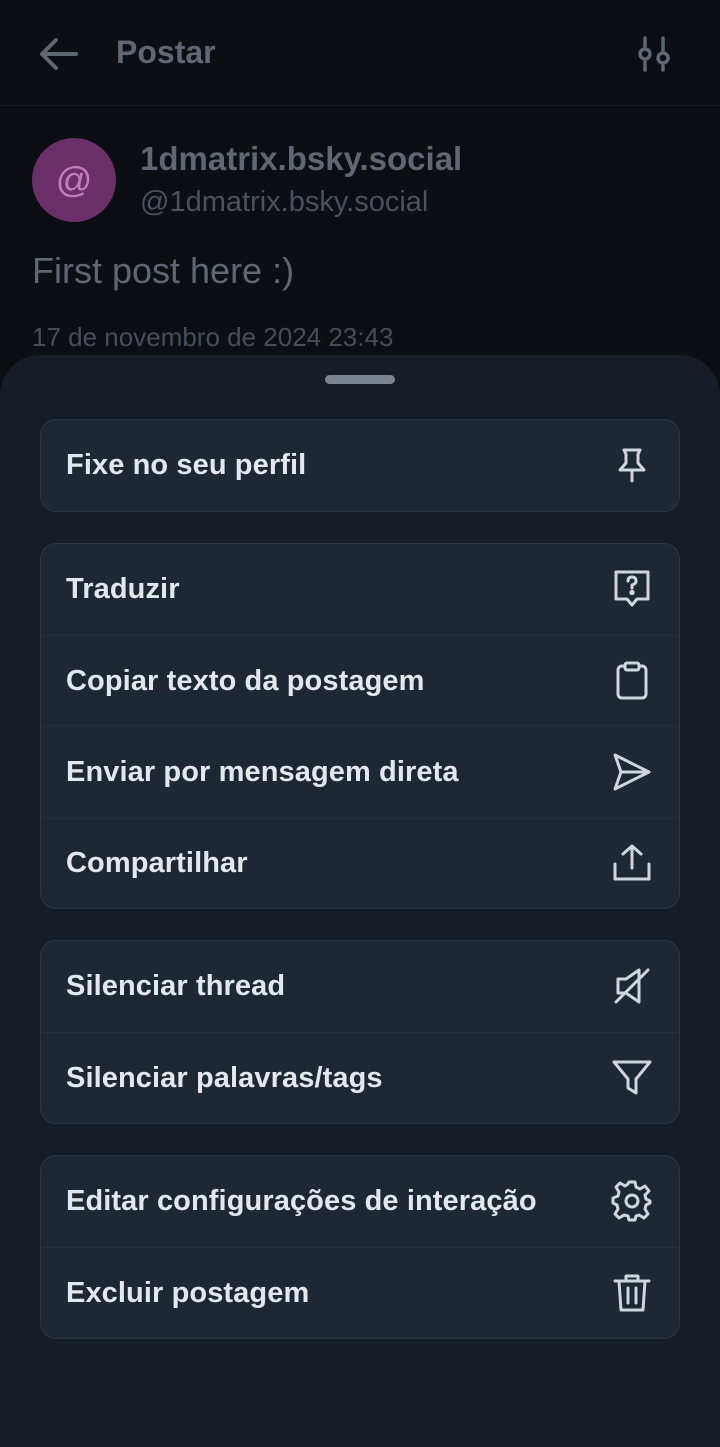  What do you see at coordinates (157, 862) in the screenshot?
I see `menu-item-label: Compartilhar` at bounding box center [157, 862].